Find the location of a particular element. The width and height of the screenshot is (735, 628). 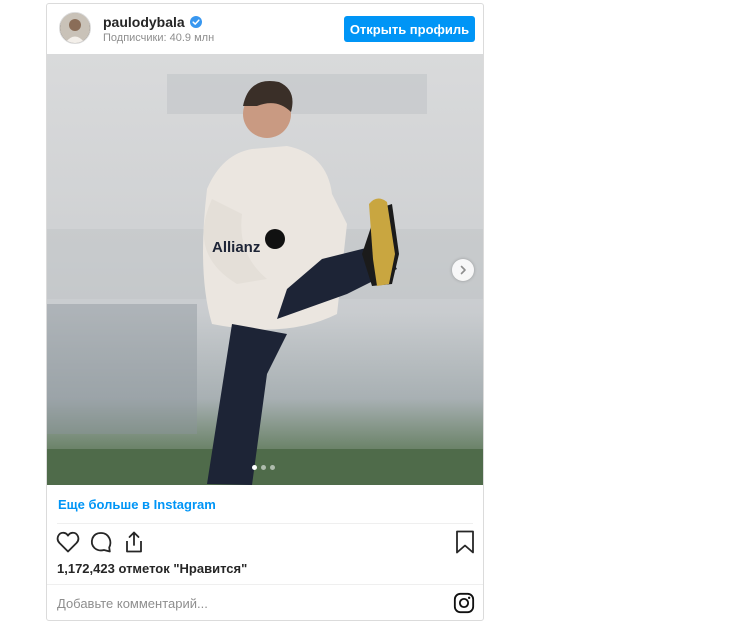

open-profile-button: Открыть профиль is located at coordinates (409, 29).